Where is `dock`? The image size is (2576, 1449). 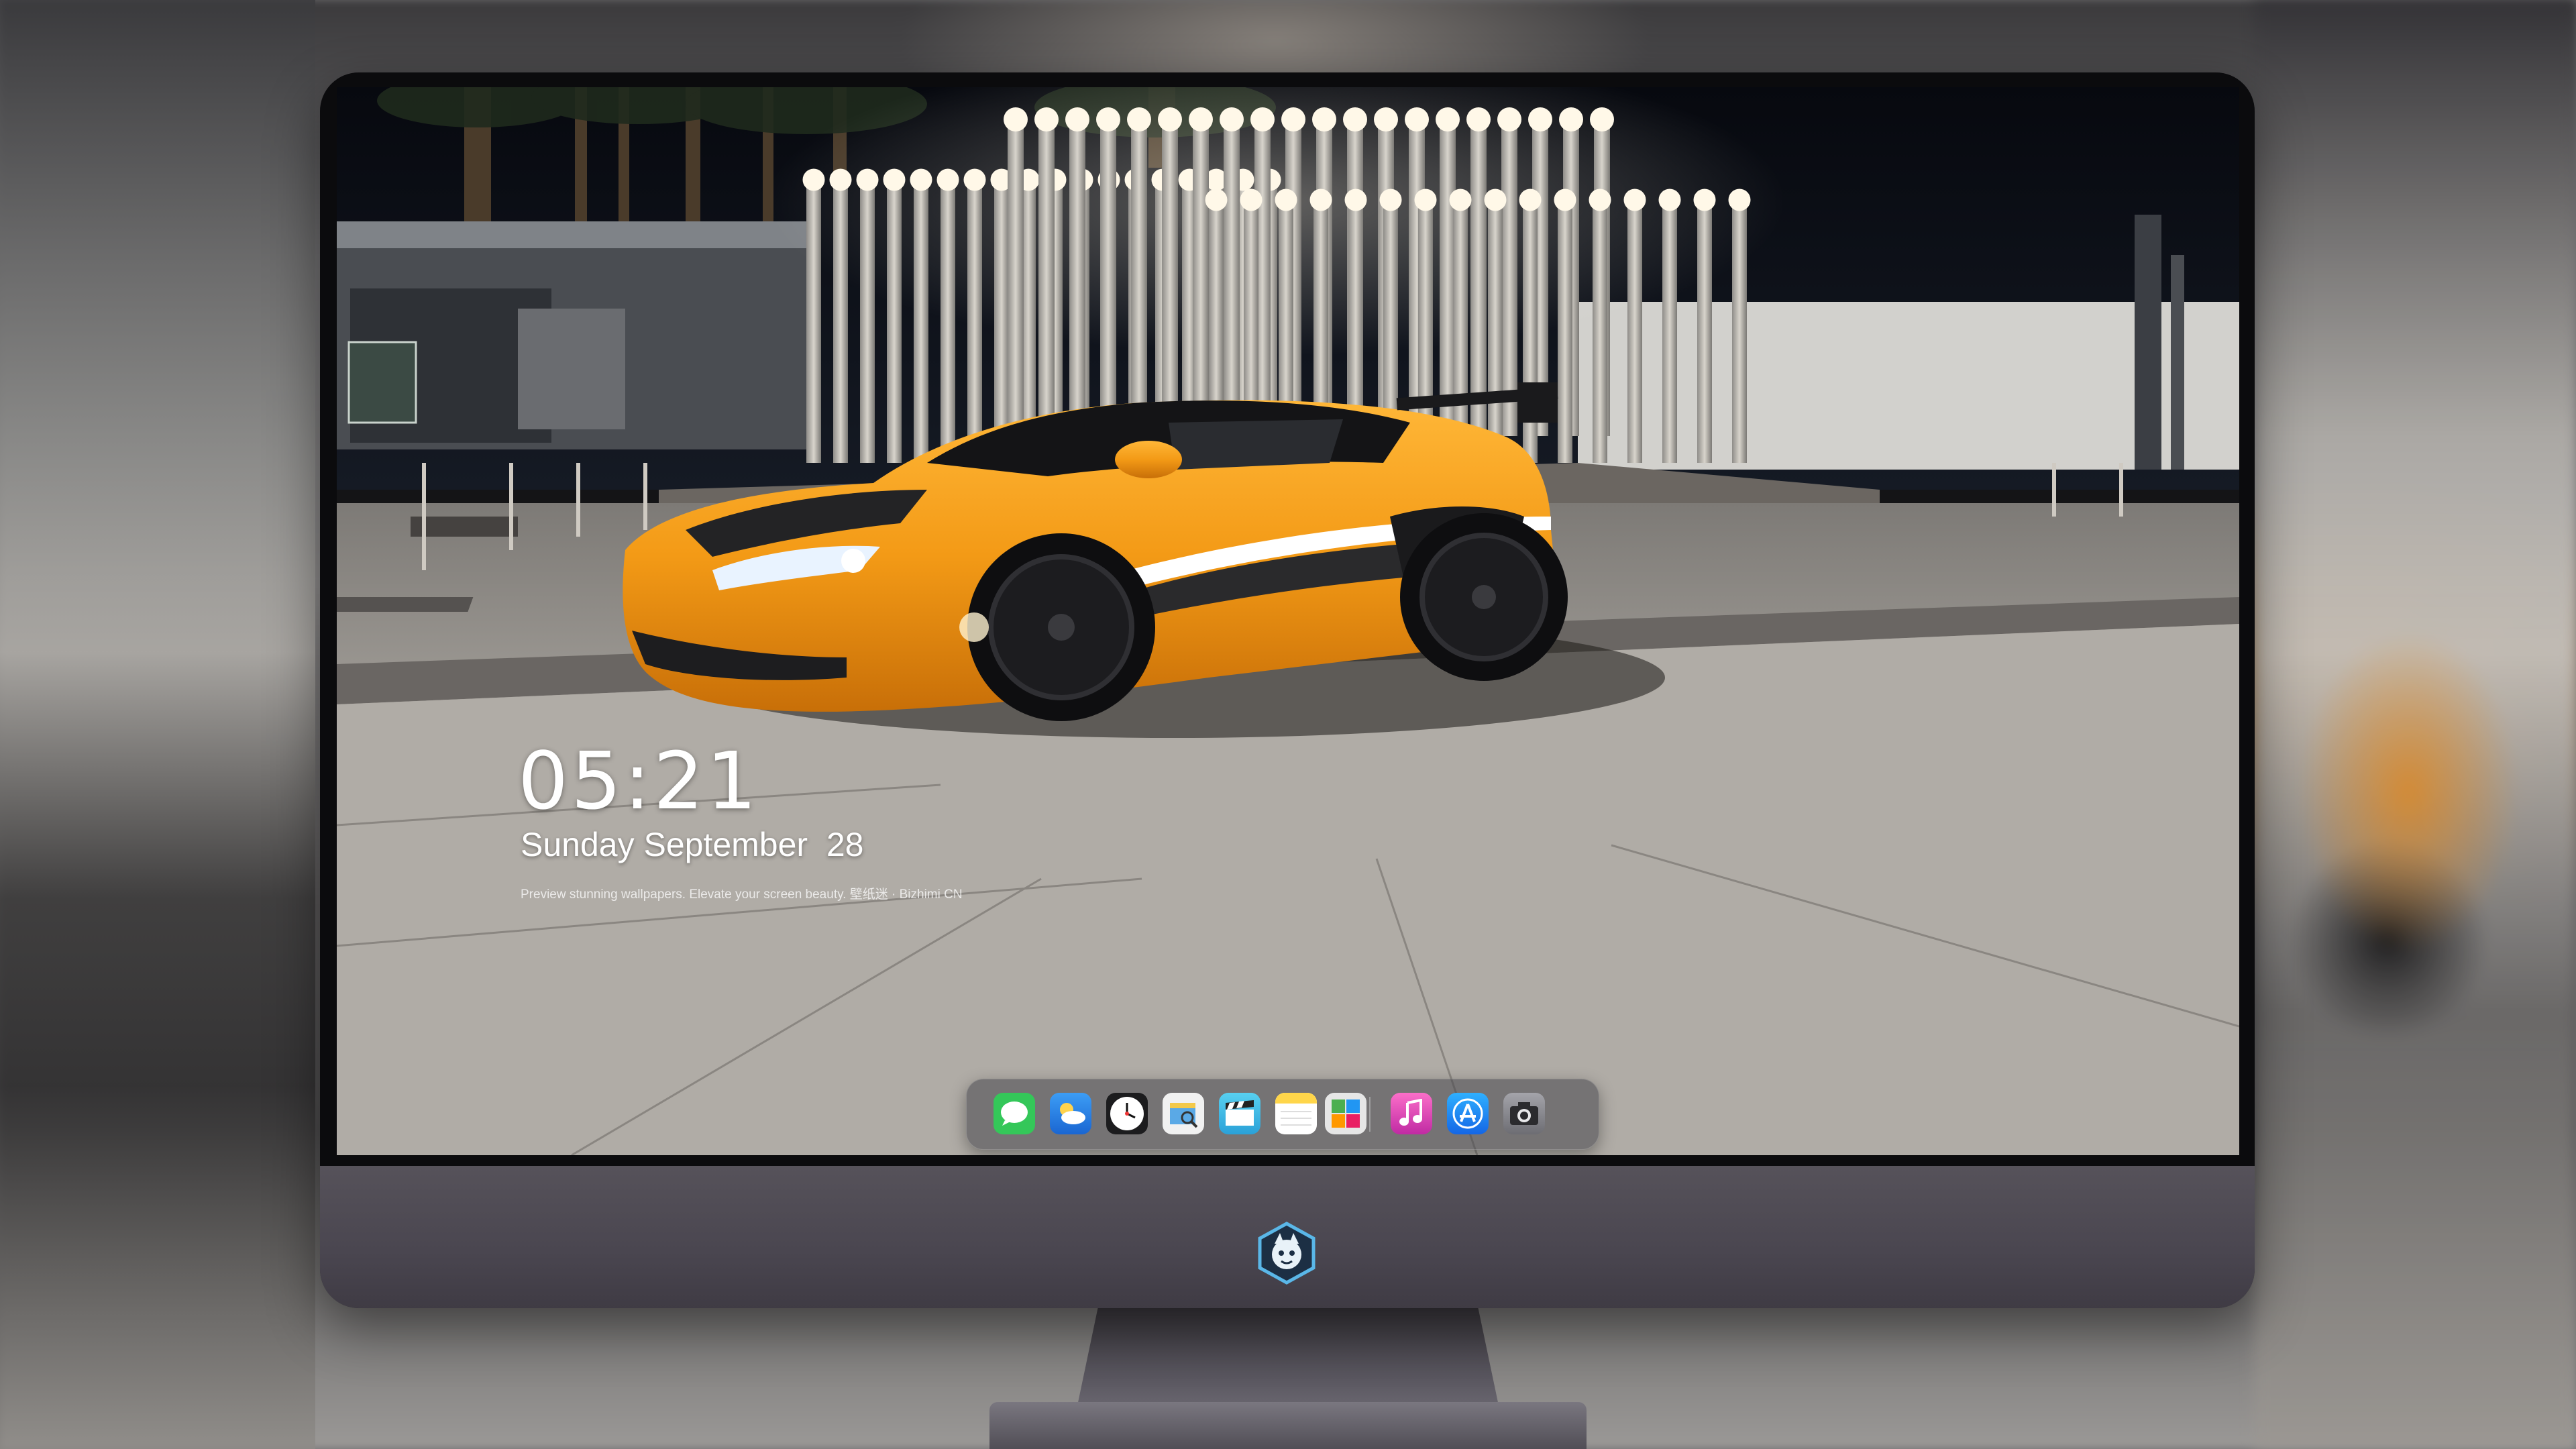
dock is located at coordinates (1282, 1114).